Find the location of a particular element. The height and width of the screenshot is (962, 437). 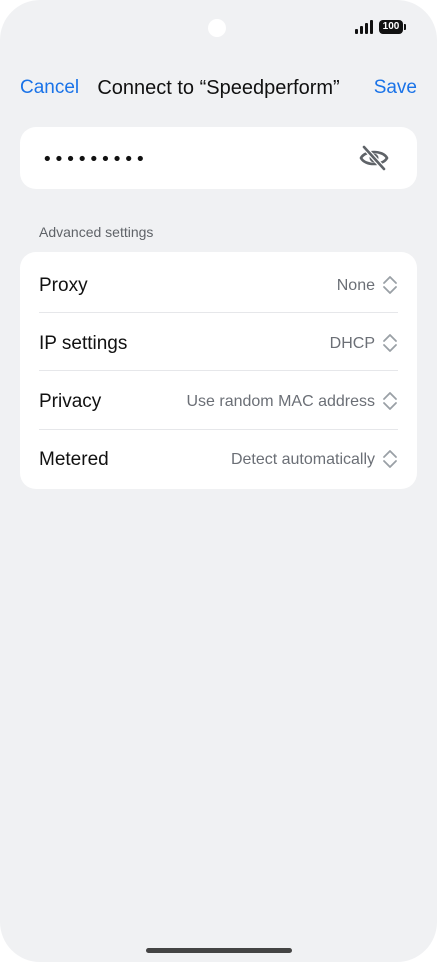

metered-value: Detect automatically is located at coordinates (302, 459).